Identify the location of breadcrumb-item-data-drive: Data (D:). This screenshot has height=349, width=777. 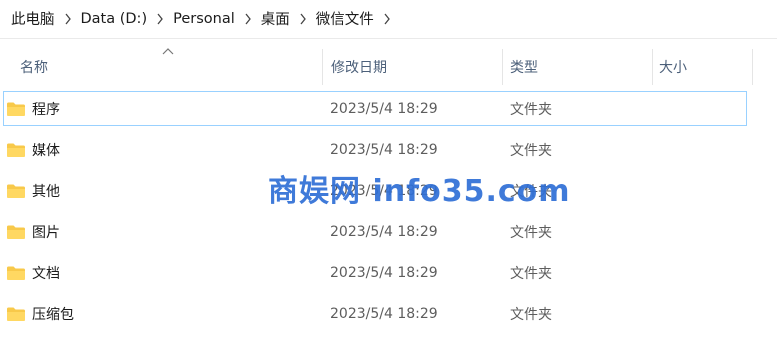
(114, 19).